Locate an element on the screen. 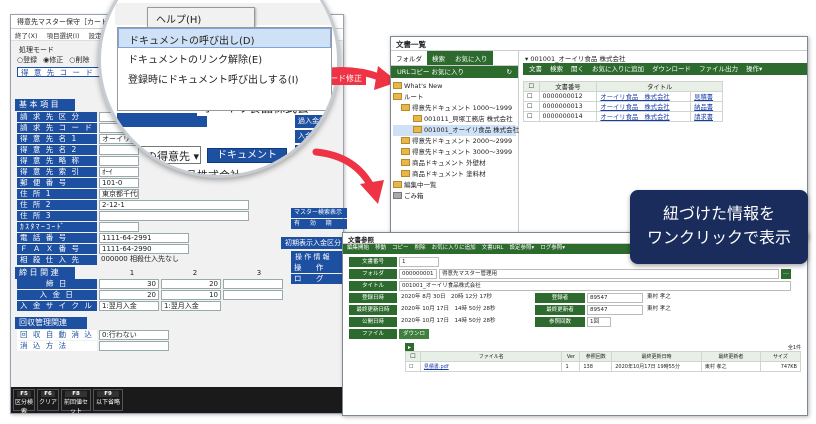  table-row: ☐ 0000000014 オーイリ食品 株式会社 請求書 is located at coordinates (623, 116).